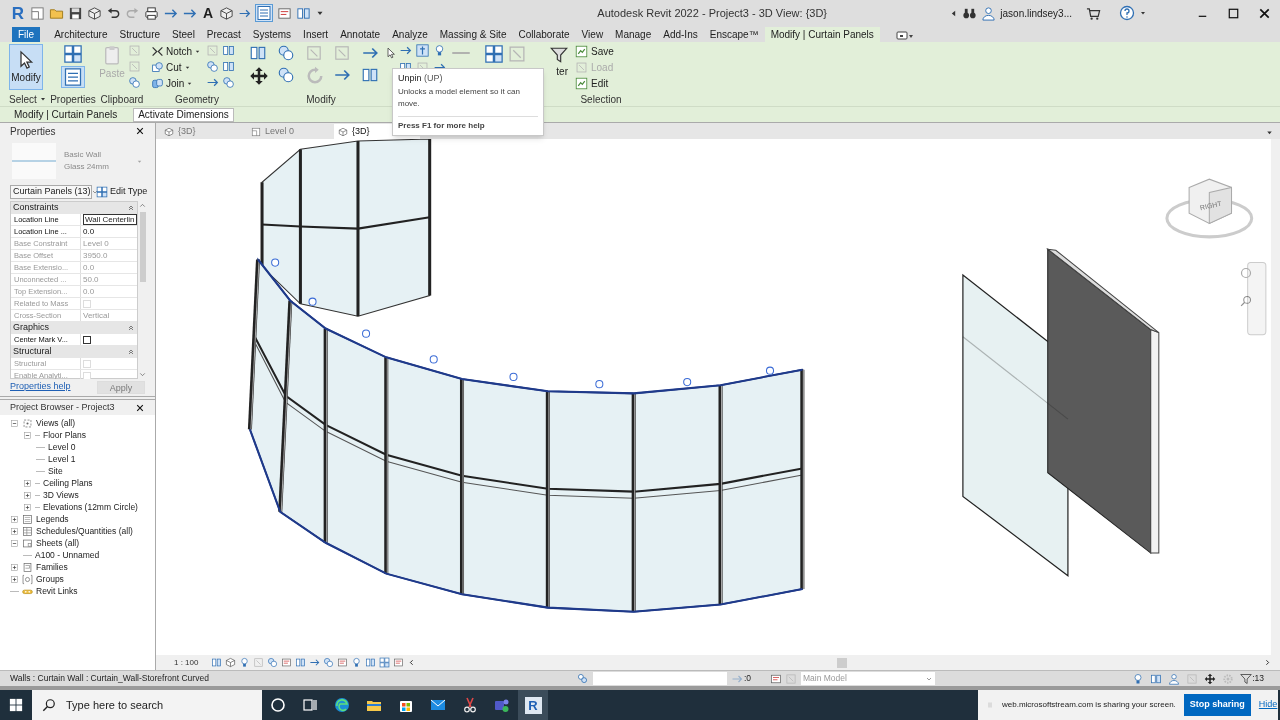 The height and width of the screenshot is (720, 1280). Describe the element at coordinates (62, 459) in the screenshot. I see `browser-item: Level 1` at that location.